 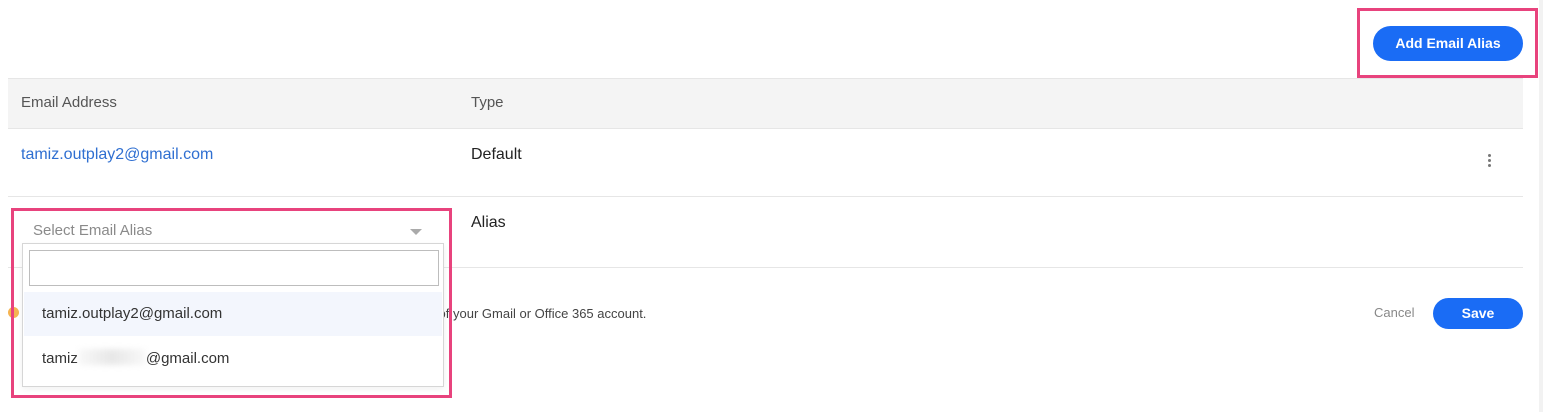 What do you see at coordinates (488, 222) in the screenshot?
I see `email-type: Alias` at bounding box center [488, 222].